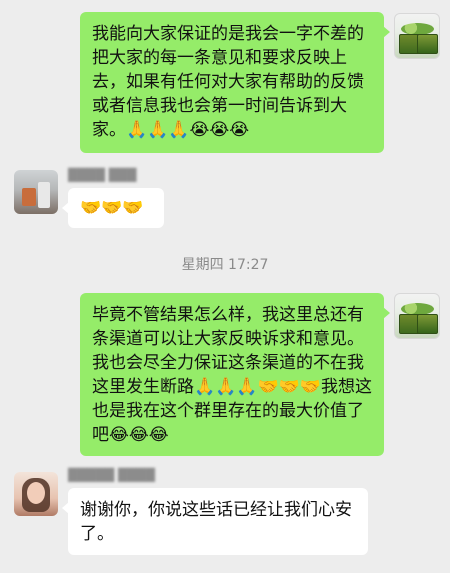 Image resolution: width=450 pixels, height=573 pixels. I want to click on message-bubble-incoming: 谢谢你，你说这些话已经让我们心安了。, so click(215, 521).